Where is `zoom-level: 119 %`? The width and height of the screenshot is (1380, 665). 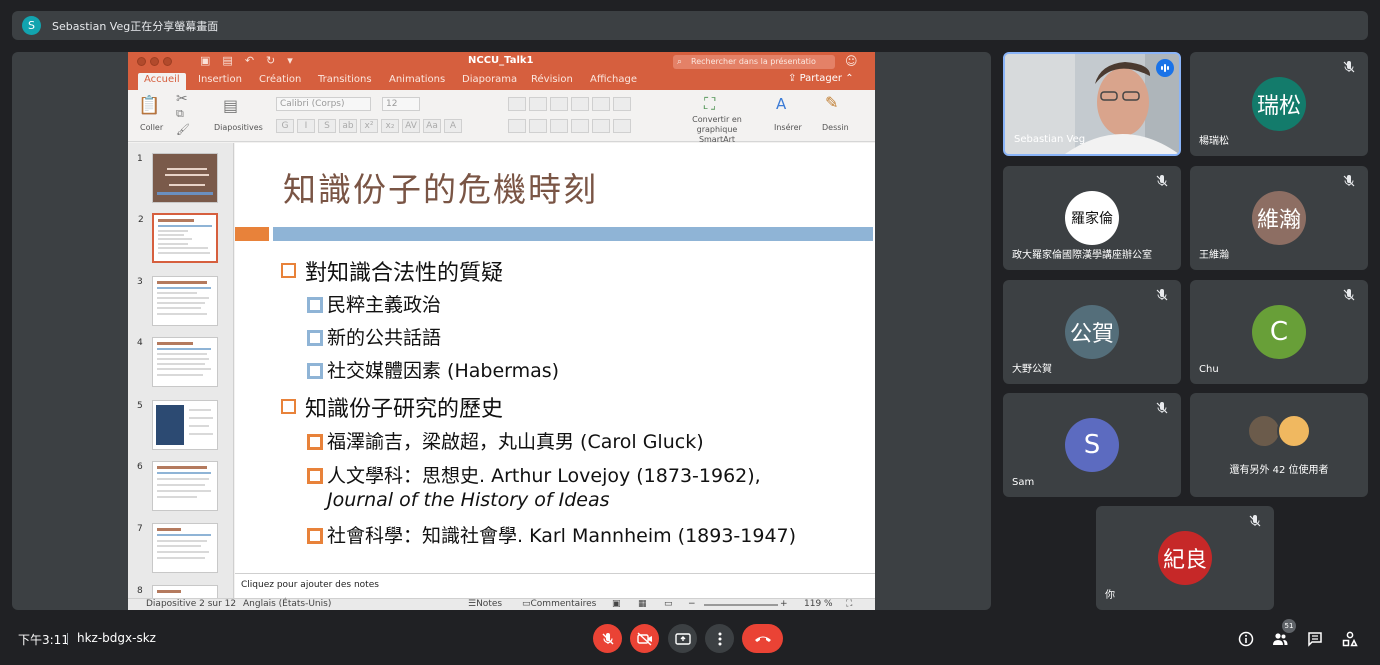 zoom-level: 119 % is located at coordinates (818, 604).